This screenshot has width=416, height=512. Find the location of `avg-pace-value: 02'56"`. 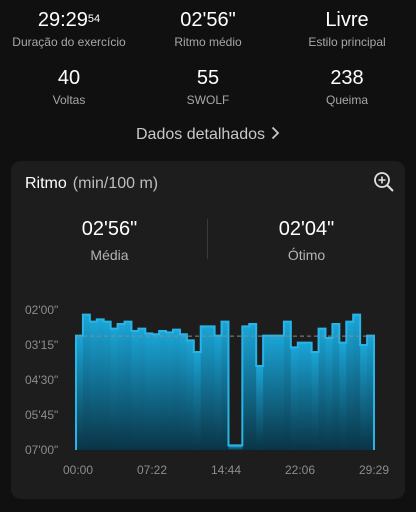

avg-pace-value: 02'56" is located at coordinates (208, 20).